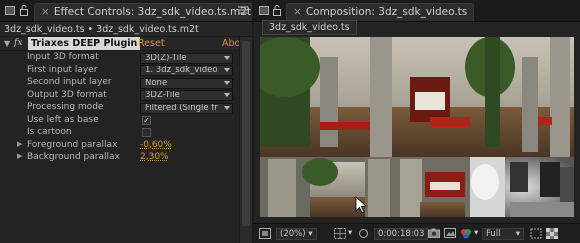  What do you see at coordinates (166, 57) in the screenshot?
I see `select-value: 3D(Z)-Tile` at bounding box center [166, 57].